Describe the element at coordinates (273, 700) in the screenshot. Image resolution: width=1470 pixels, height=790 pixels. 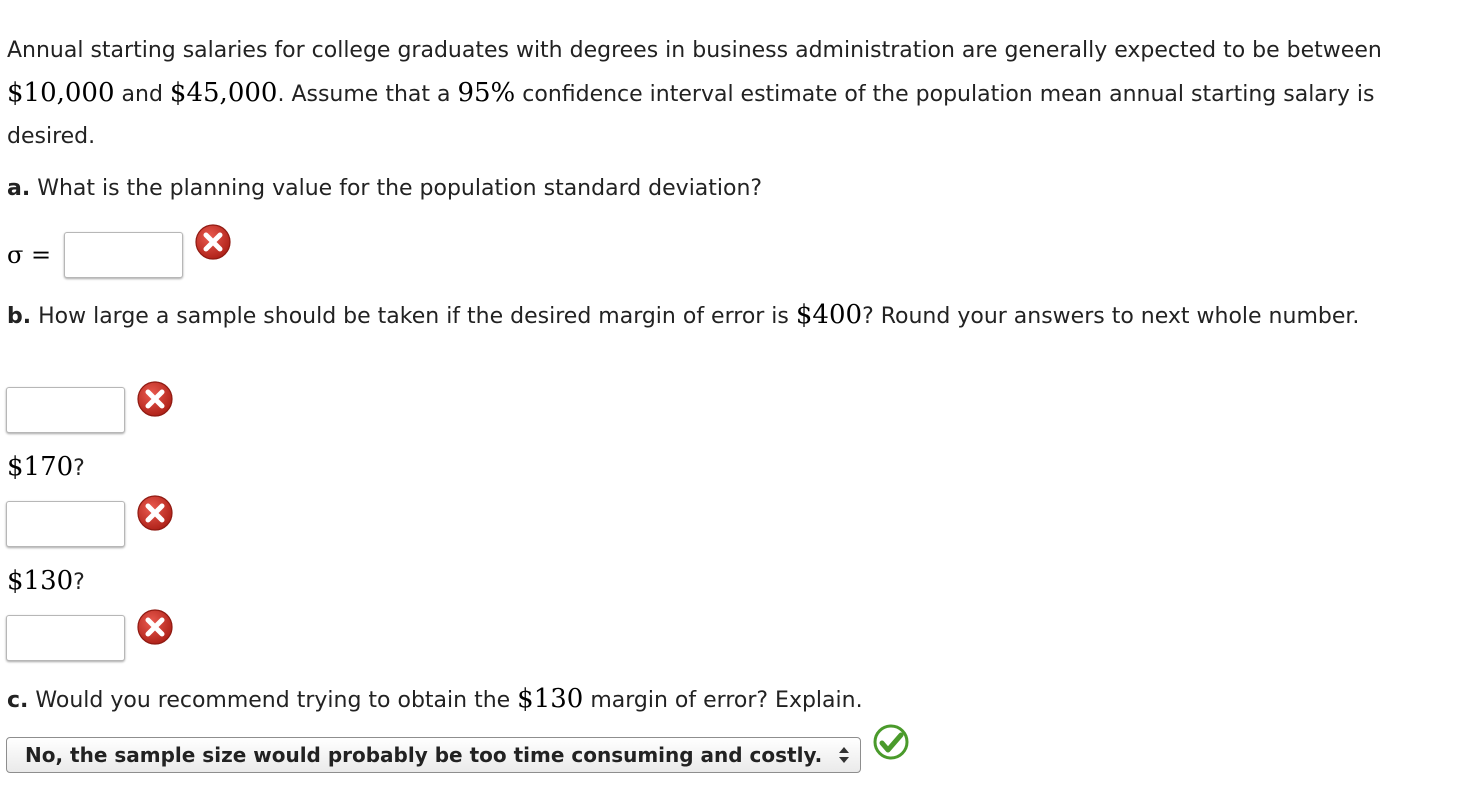
I see `part-c-text: Would you recommend trying to obtain the` at that location.